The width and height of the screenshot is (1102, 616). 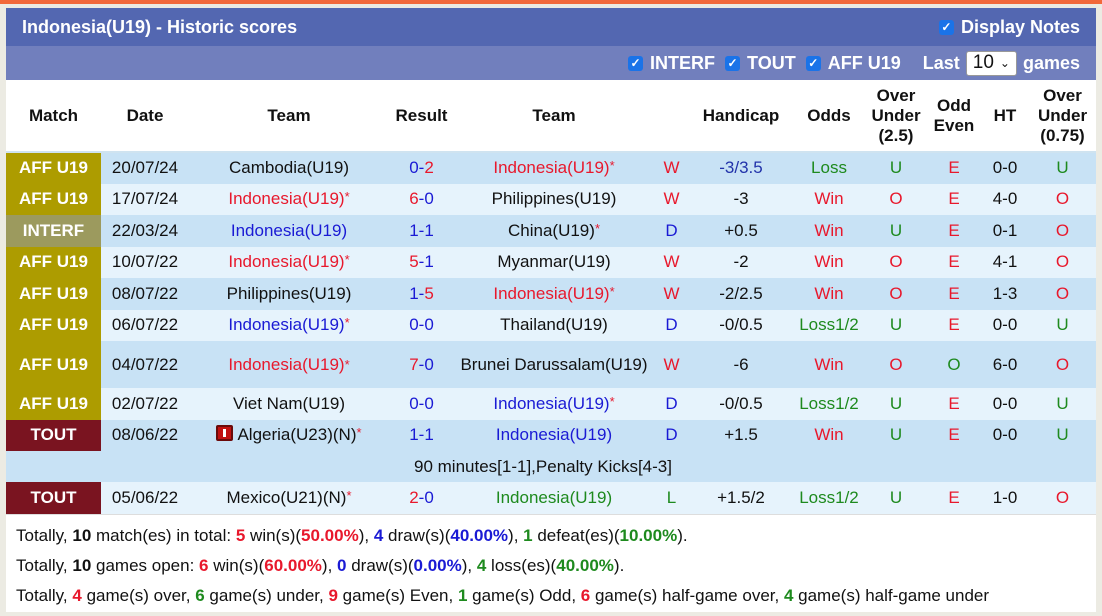 I want to click on top-decor-strip, so click(x=551, y=2).